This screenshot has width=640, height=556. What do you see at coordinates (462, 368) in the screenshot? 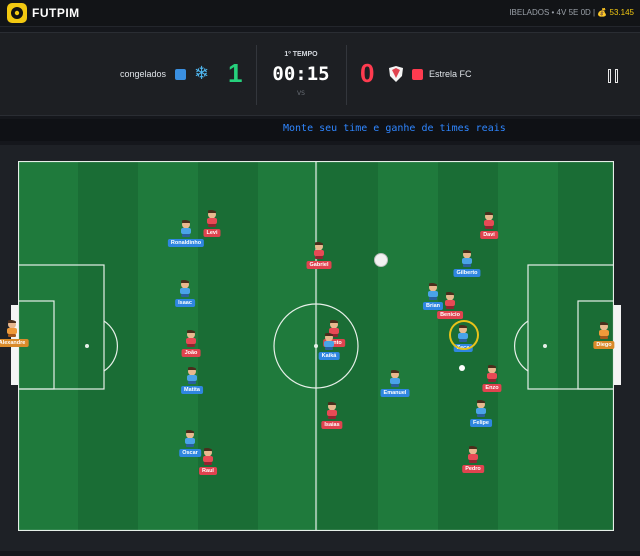
I see `ball-marker` at bounding box center [462, 368].